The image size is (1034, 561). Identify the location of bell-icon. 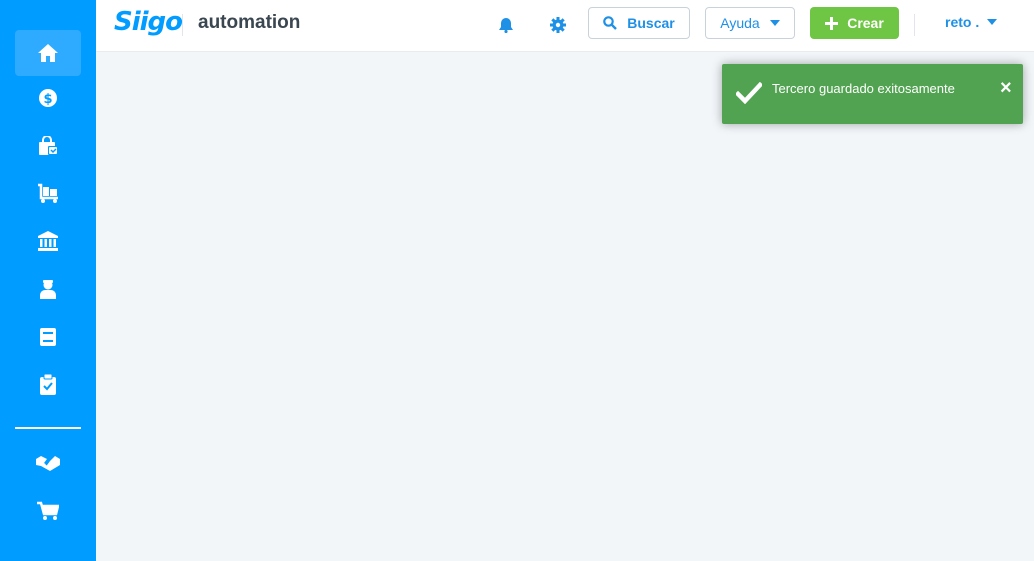
(506, 25).